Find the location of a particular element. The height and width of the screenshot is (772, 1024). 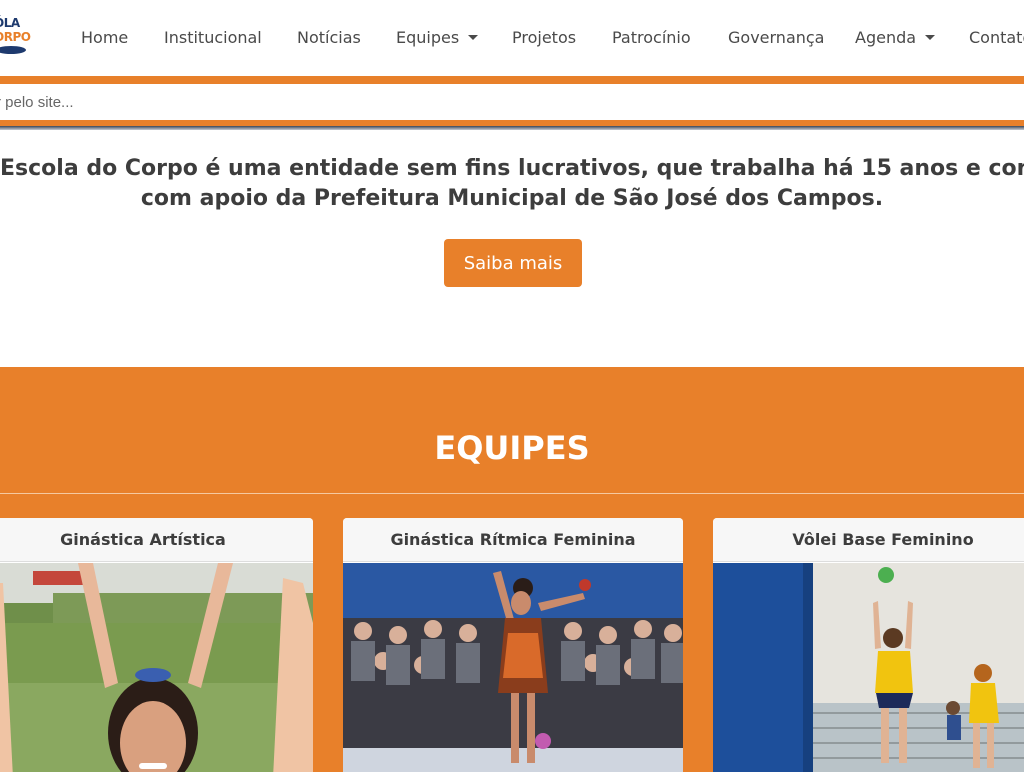

nav-item-label: Projetos is located at coordinates (544, 37).